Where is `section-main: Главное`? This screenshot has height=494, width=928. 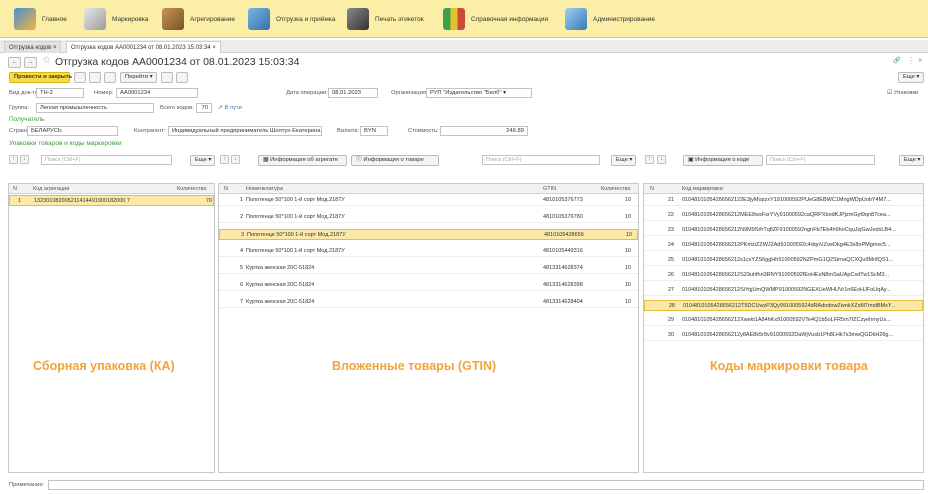
section-main: Главное is located at coordinates (40, 19).